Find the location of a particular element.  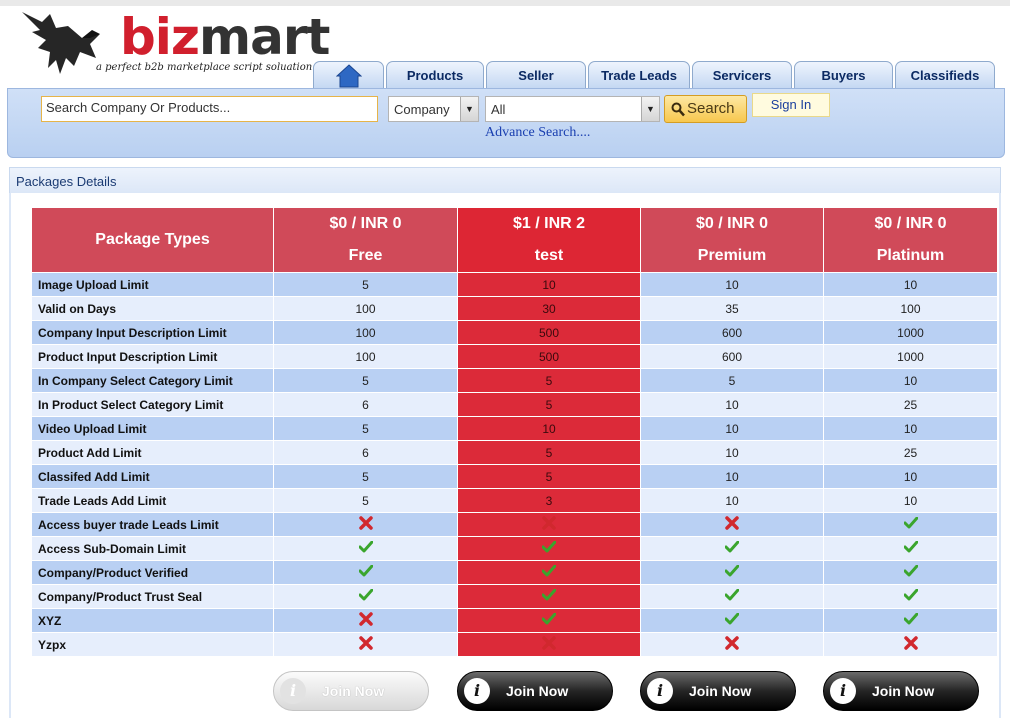

cell-value: 35 is located at coordinates (732, 308).